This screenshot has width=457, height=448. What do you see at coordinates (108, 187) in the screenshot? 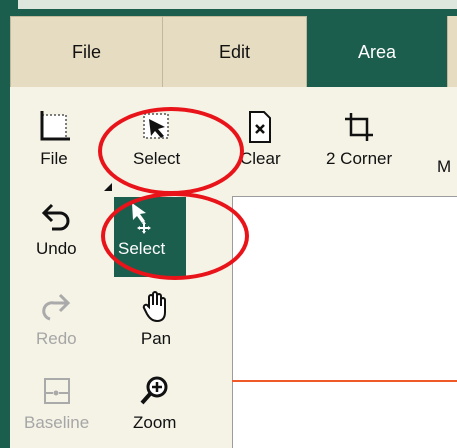
I see `file-dropdown-arrow` at bounding box center [108, 187].